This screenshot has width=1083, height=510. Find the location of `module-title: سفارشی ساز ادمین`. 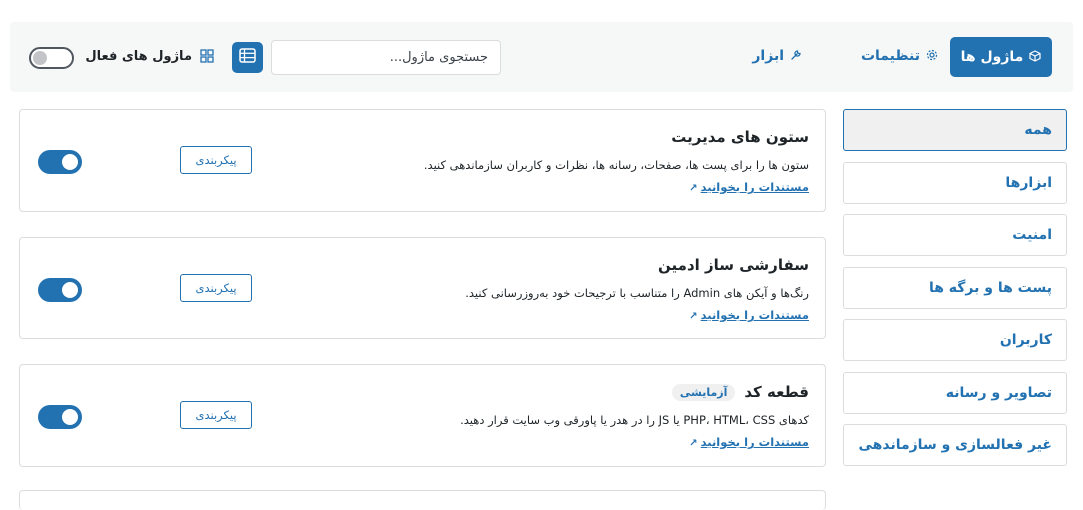

module-title: سفارشی ساز ادمین is located at coordinates (733, 265).